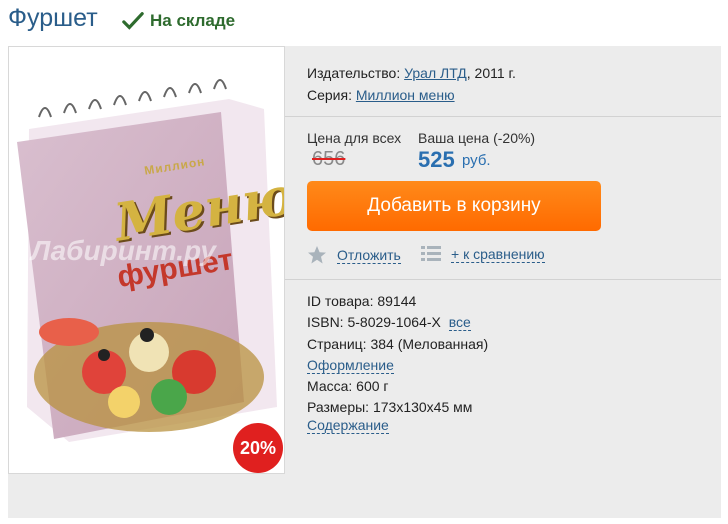  Describe the element at coordinates (477, 138) in the screenshot. I see `your-price-label: Ваша цена (-20%)` at that location.